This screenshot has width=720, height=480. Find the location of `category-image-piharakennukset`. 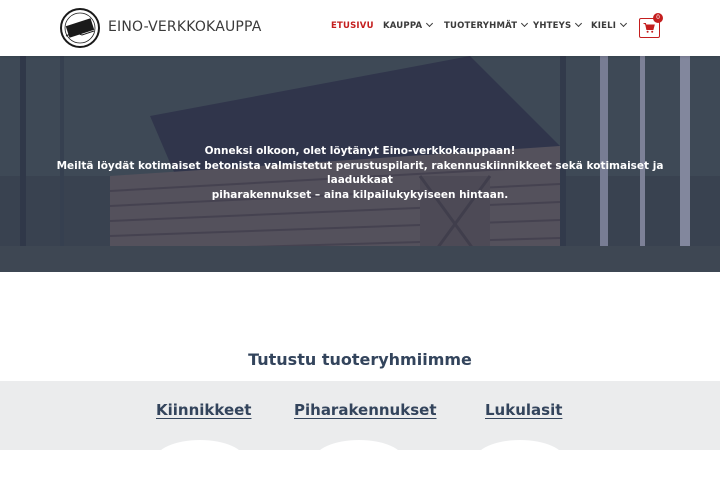

category-image-piharakennukset is located at coordinates (359, 460).